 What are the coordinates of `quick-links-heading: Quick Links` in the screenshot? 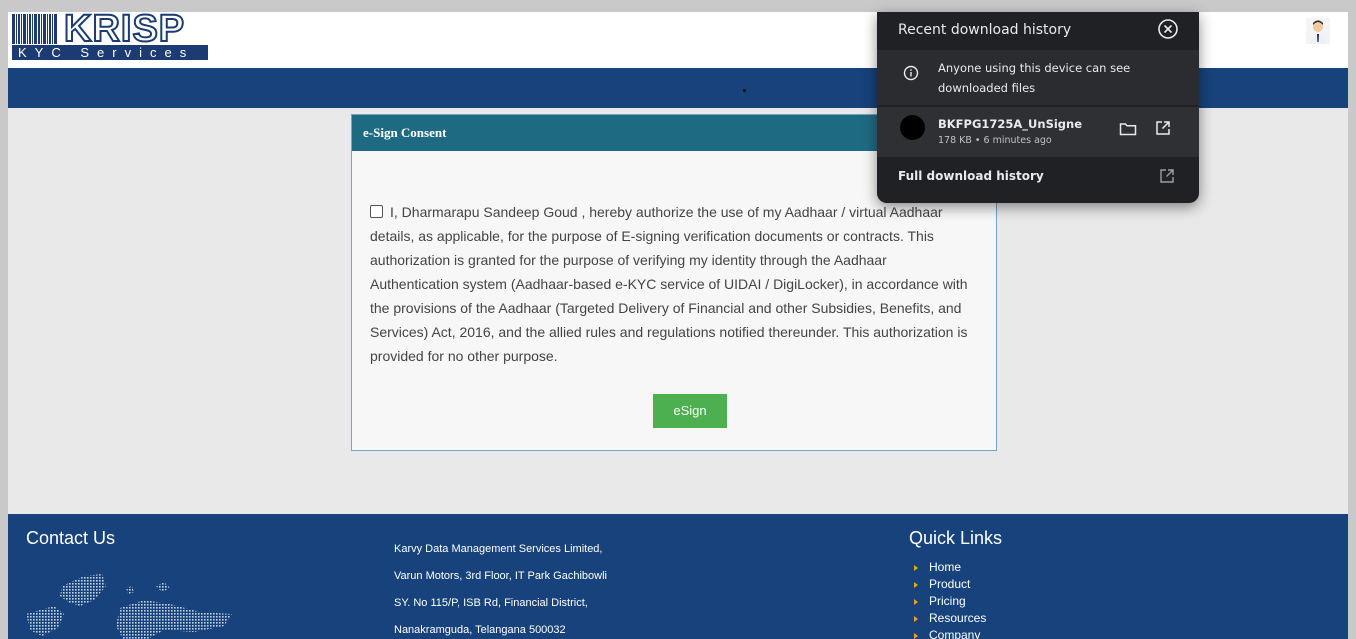 It's located at (956, 538).